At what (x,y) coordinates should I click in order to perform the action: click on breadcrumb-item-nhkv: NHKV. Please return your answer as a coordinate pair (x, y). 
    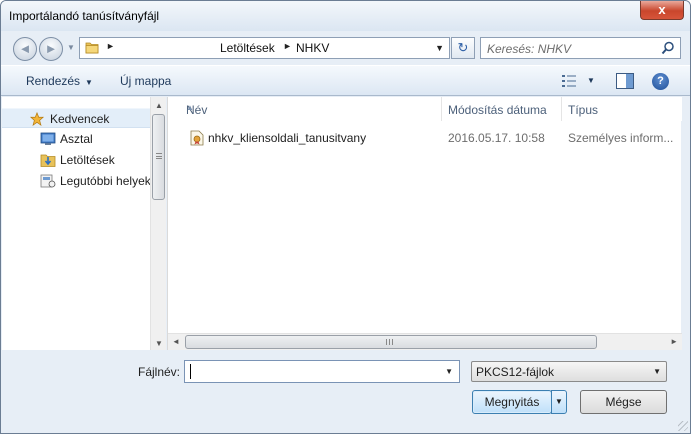
    Looking at the image, I should click on (312, 48).